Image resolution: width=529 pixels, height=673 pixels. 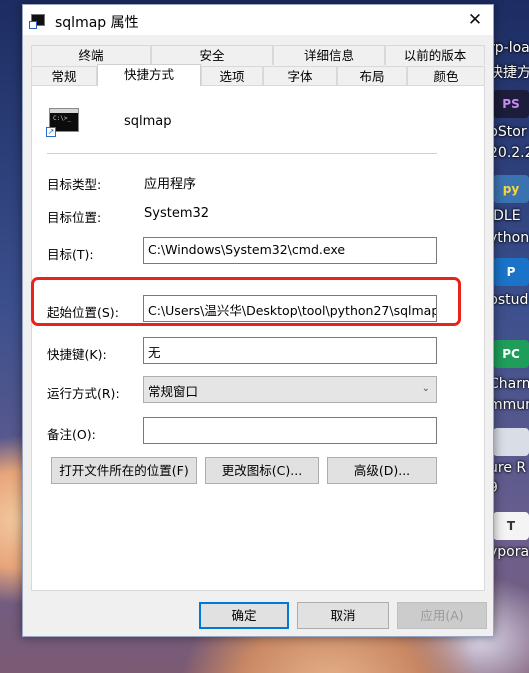 What do you see at coordinates (475, 20) in the screenshot?
I see `close-button: ✕` at bounding box center [475, 20].